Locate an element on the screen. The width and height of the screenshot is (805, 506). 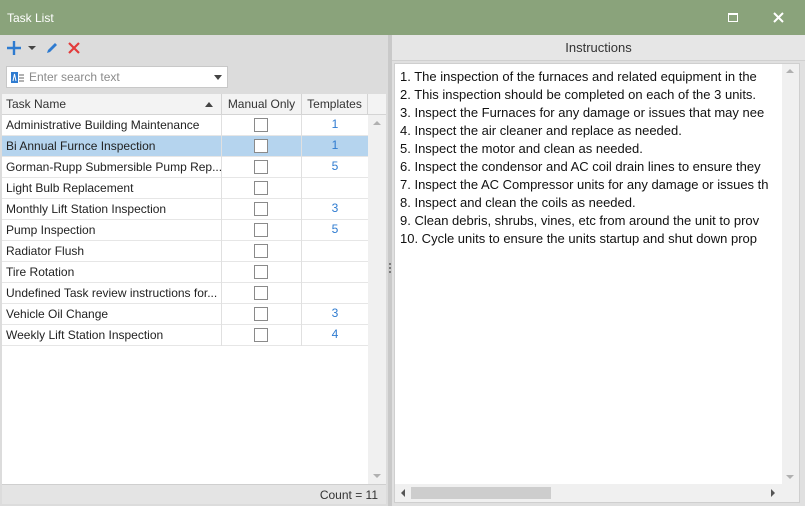
task-name-cell: Administrative Building Maintenance is located at coordinates (112, 125).